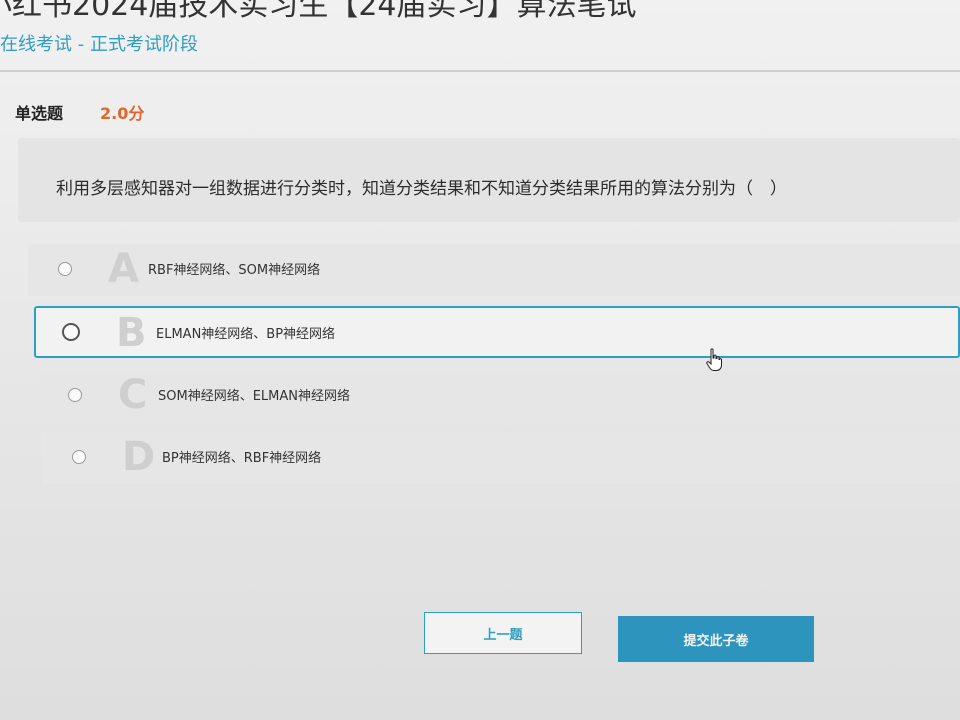  Describe the element at coordinates (480, 71) in the screenshot. I see `header-divider` at that location.